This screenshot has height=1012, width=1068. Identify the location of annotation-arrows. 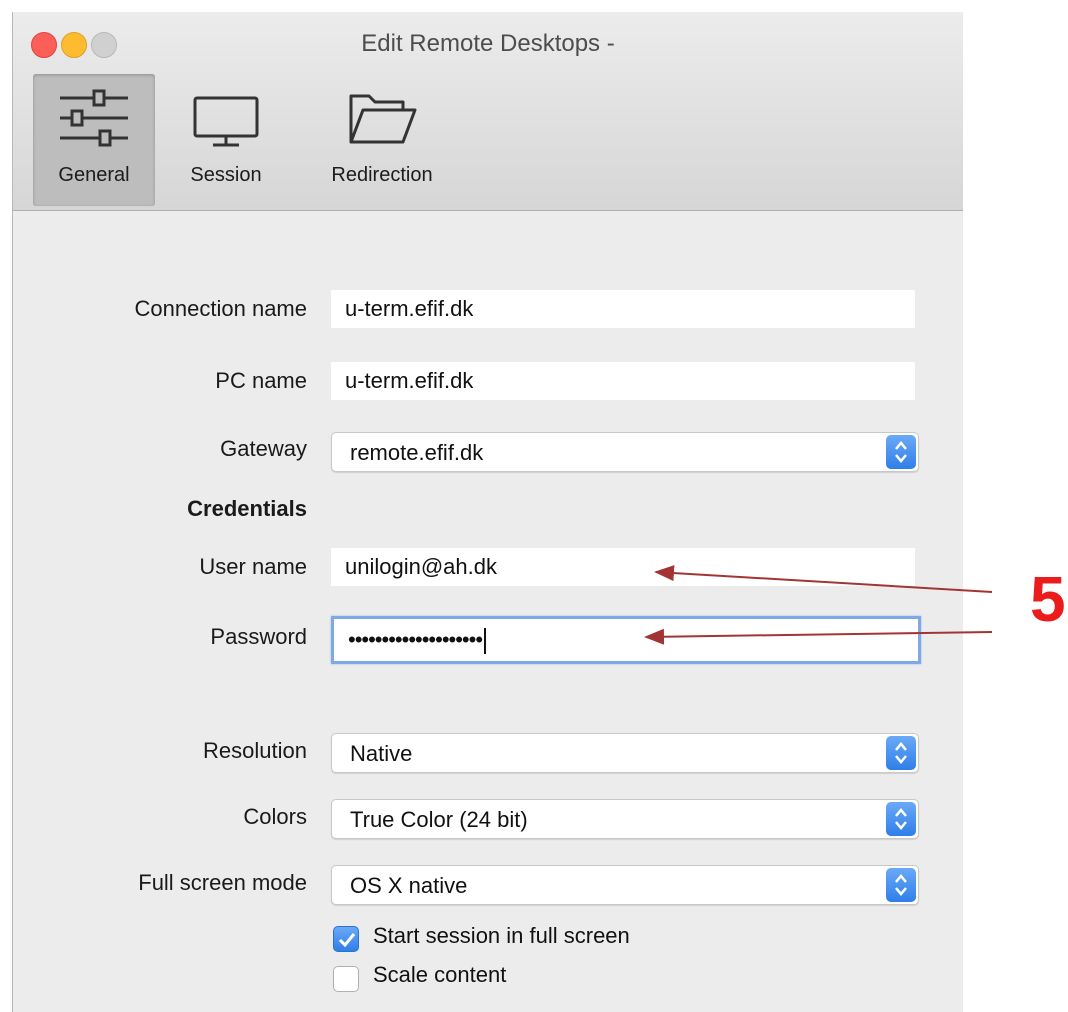
(818, 605).